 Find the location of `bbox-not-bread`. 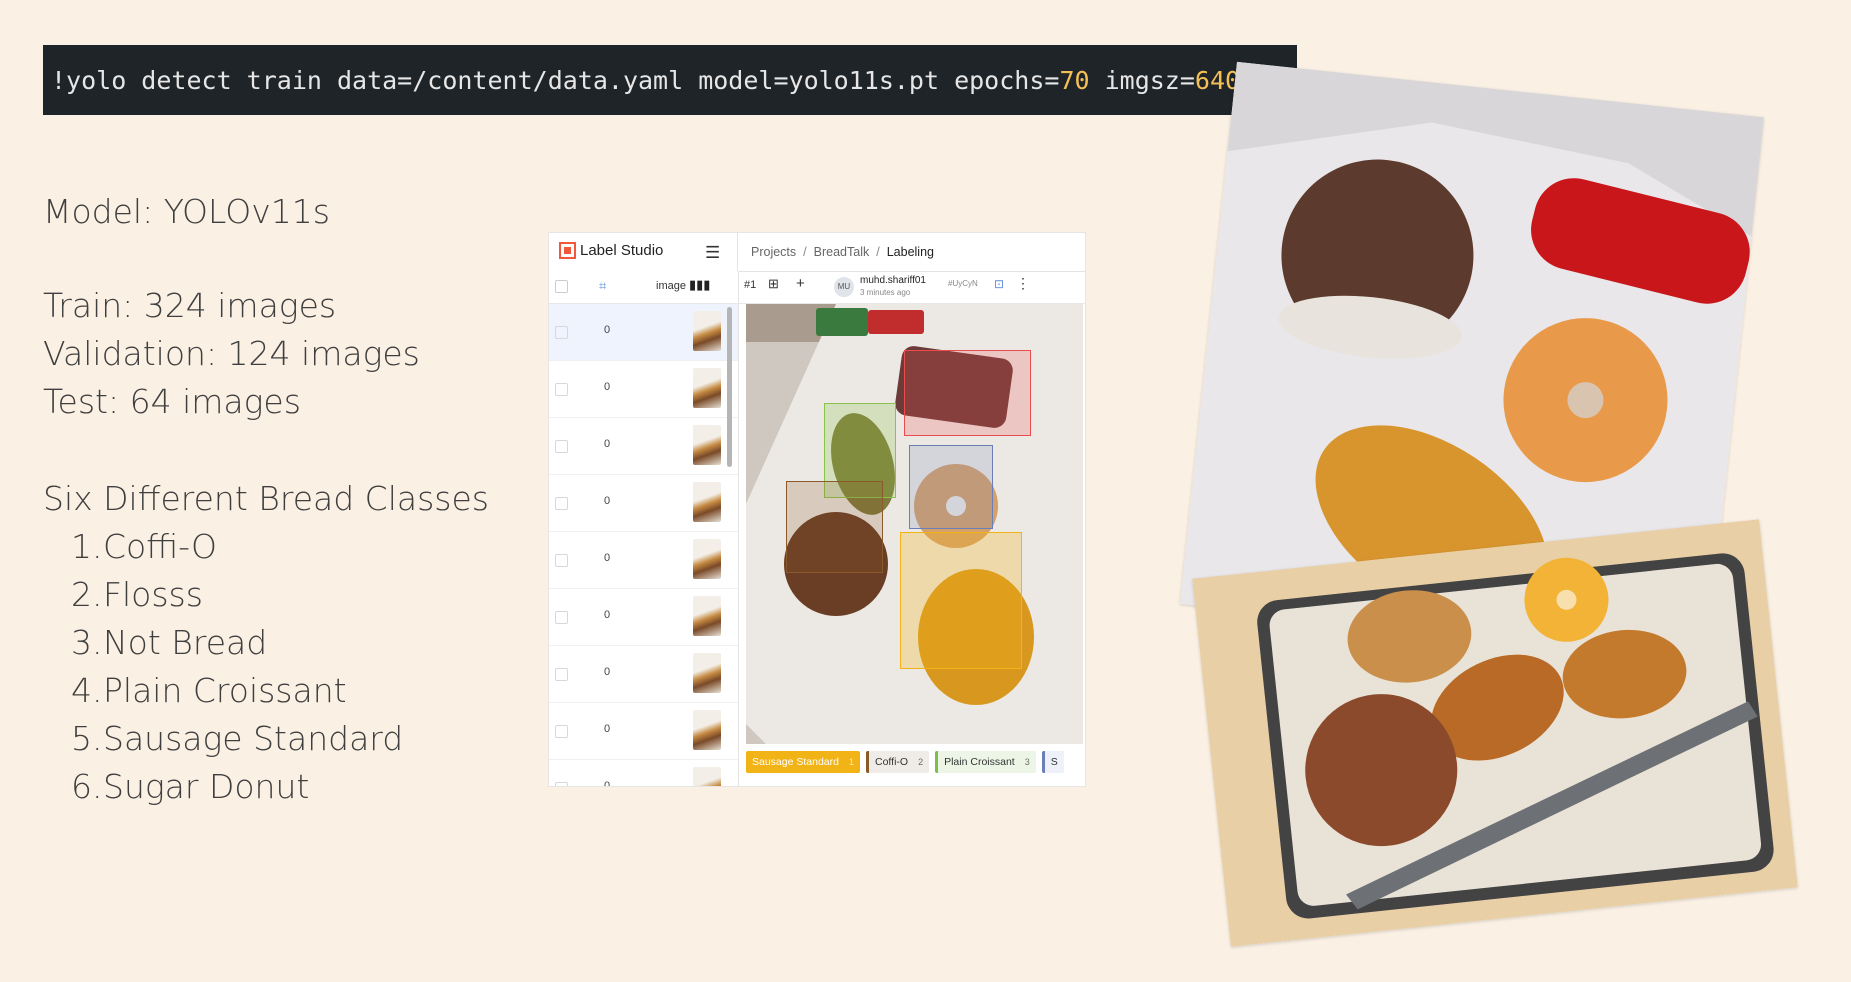

bbox-not-bread is located at coordinates (967, 393).